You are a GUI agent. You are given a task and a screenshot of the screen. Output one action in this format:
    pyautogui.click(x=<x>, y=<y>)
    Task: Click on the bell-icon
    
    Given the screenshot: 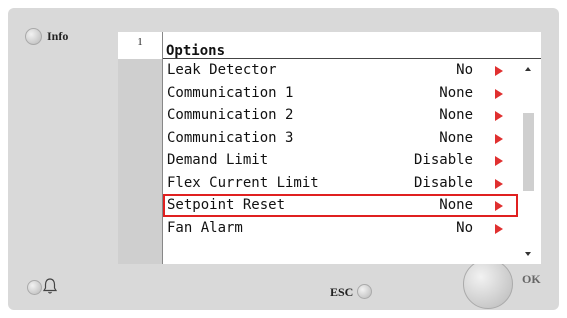 What is the action you would take?
    pyautogui.click(x=50, y=286)
    